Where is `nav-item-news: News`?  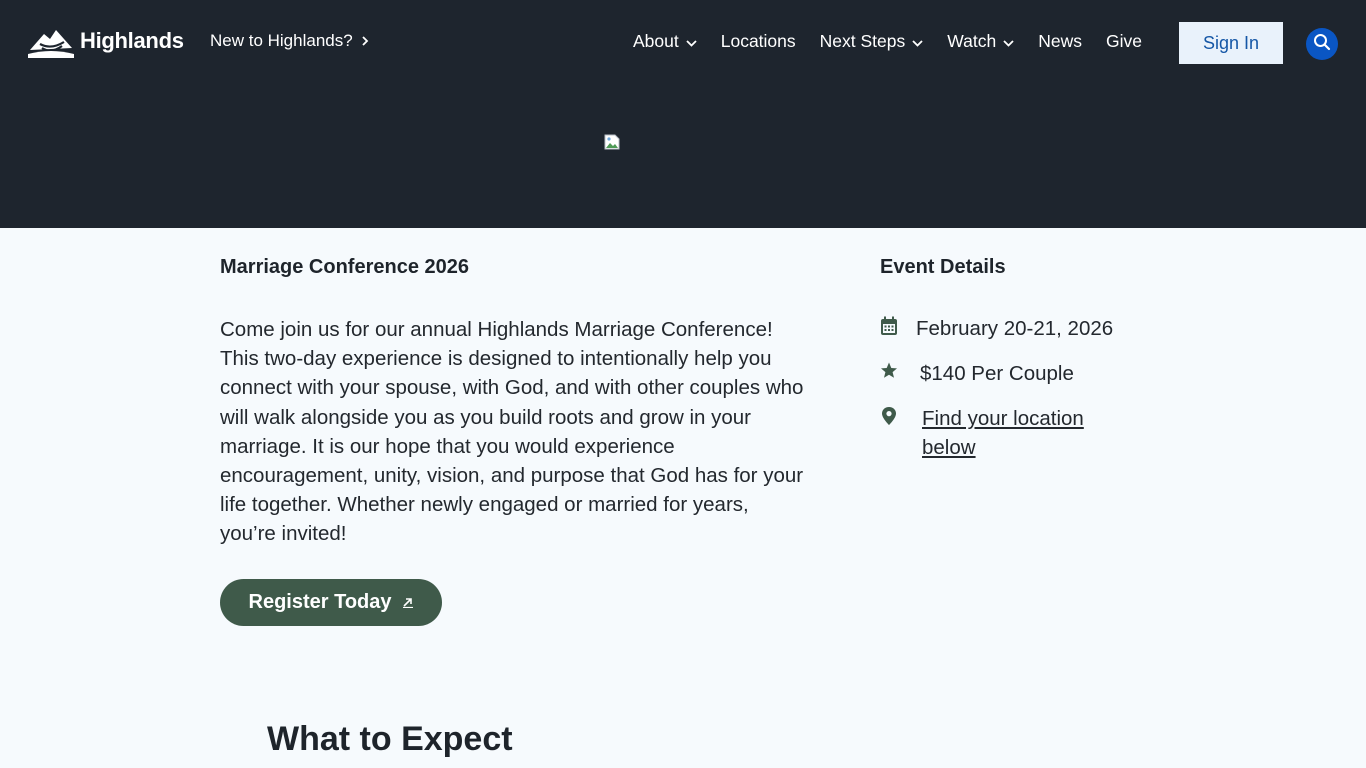 nav-item-news: News is located at coordinates (1060, 41).